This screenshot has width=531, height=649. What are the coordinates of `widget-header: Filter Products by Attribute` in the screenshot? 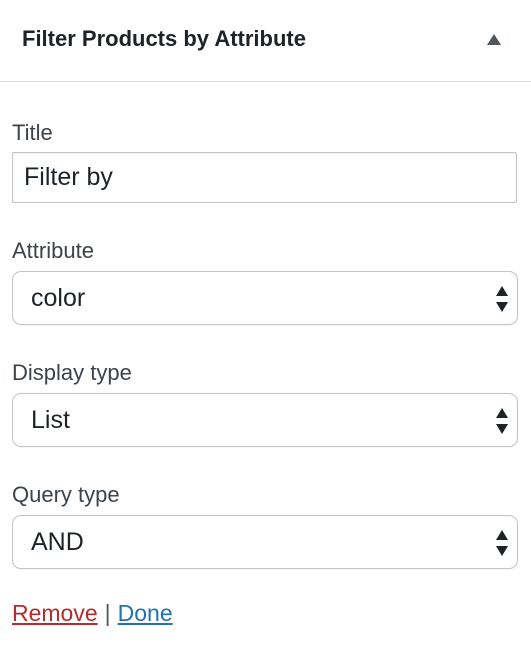 It's located at (265, 41).